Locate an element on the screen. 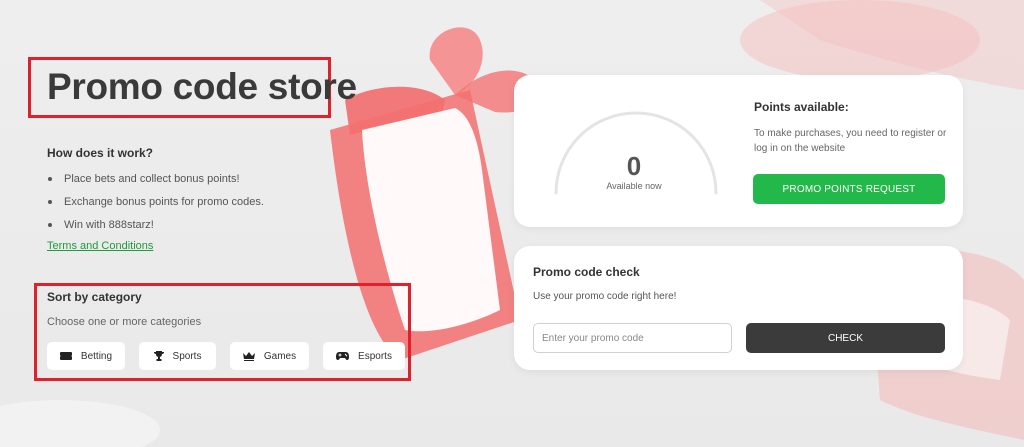 The image size is (1024, 447). points-value: 0 is located at coordinates (634, 166).